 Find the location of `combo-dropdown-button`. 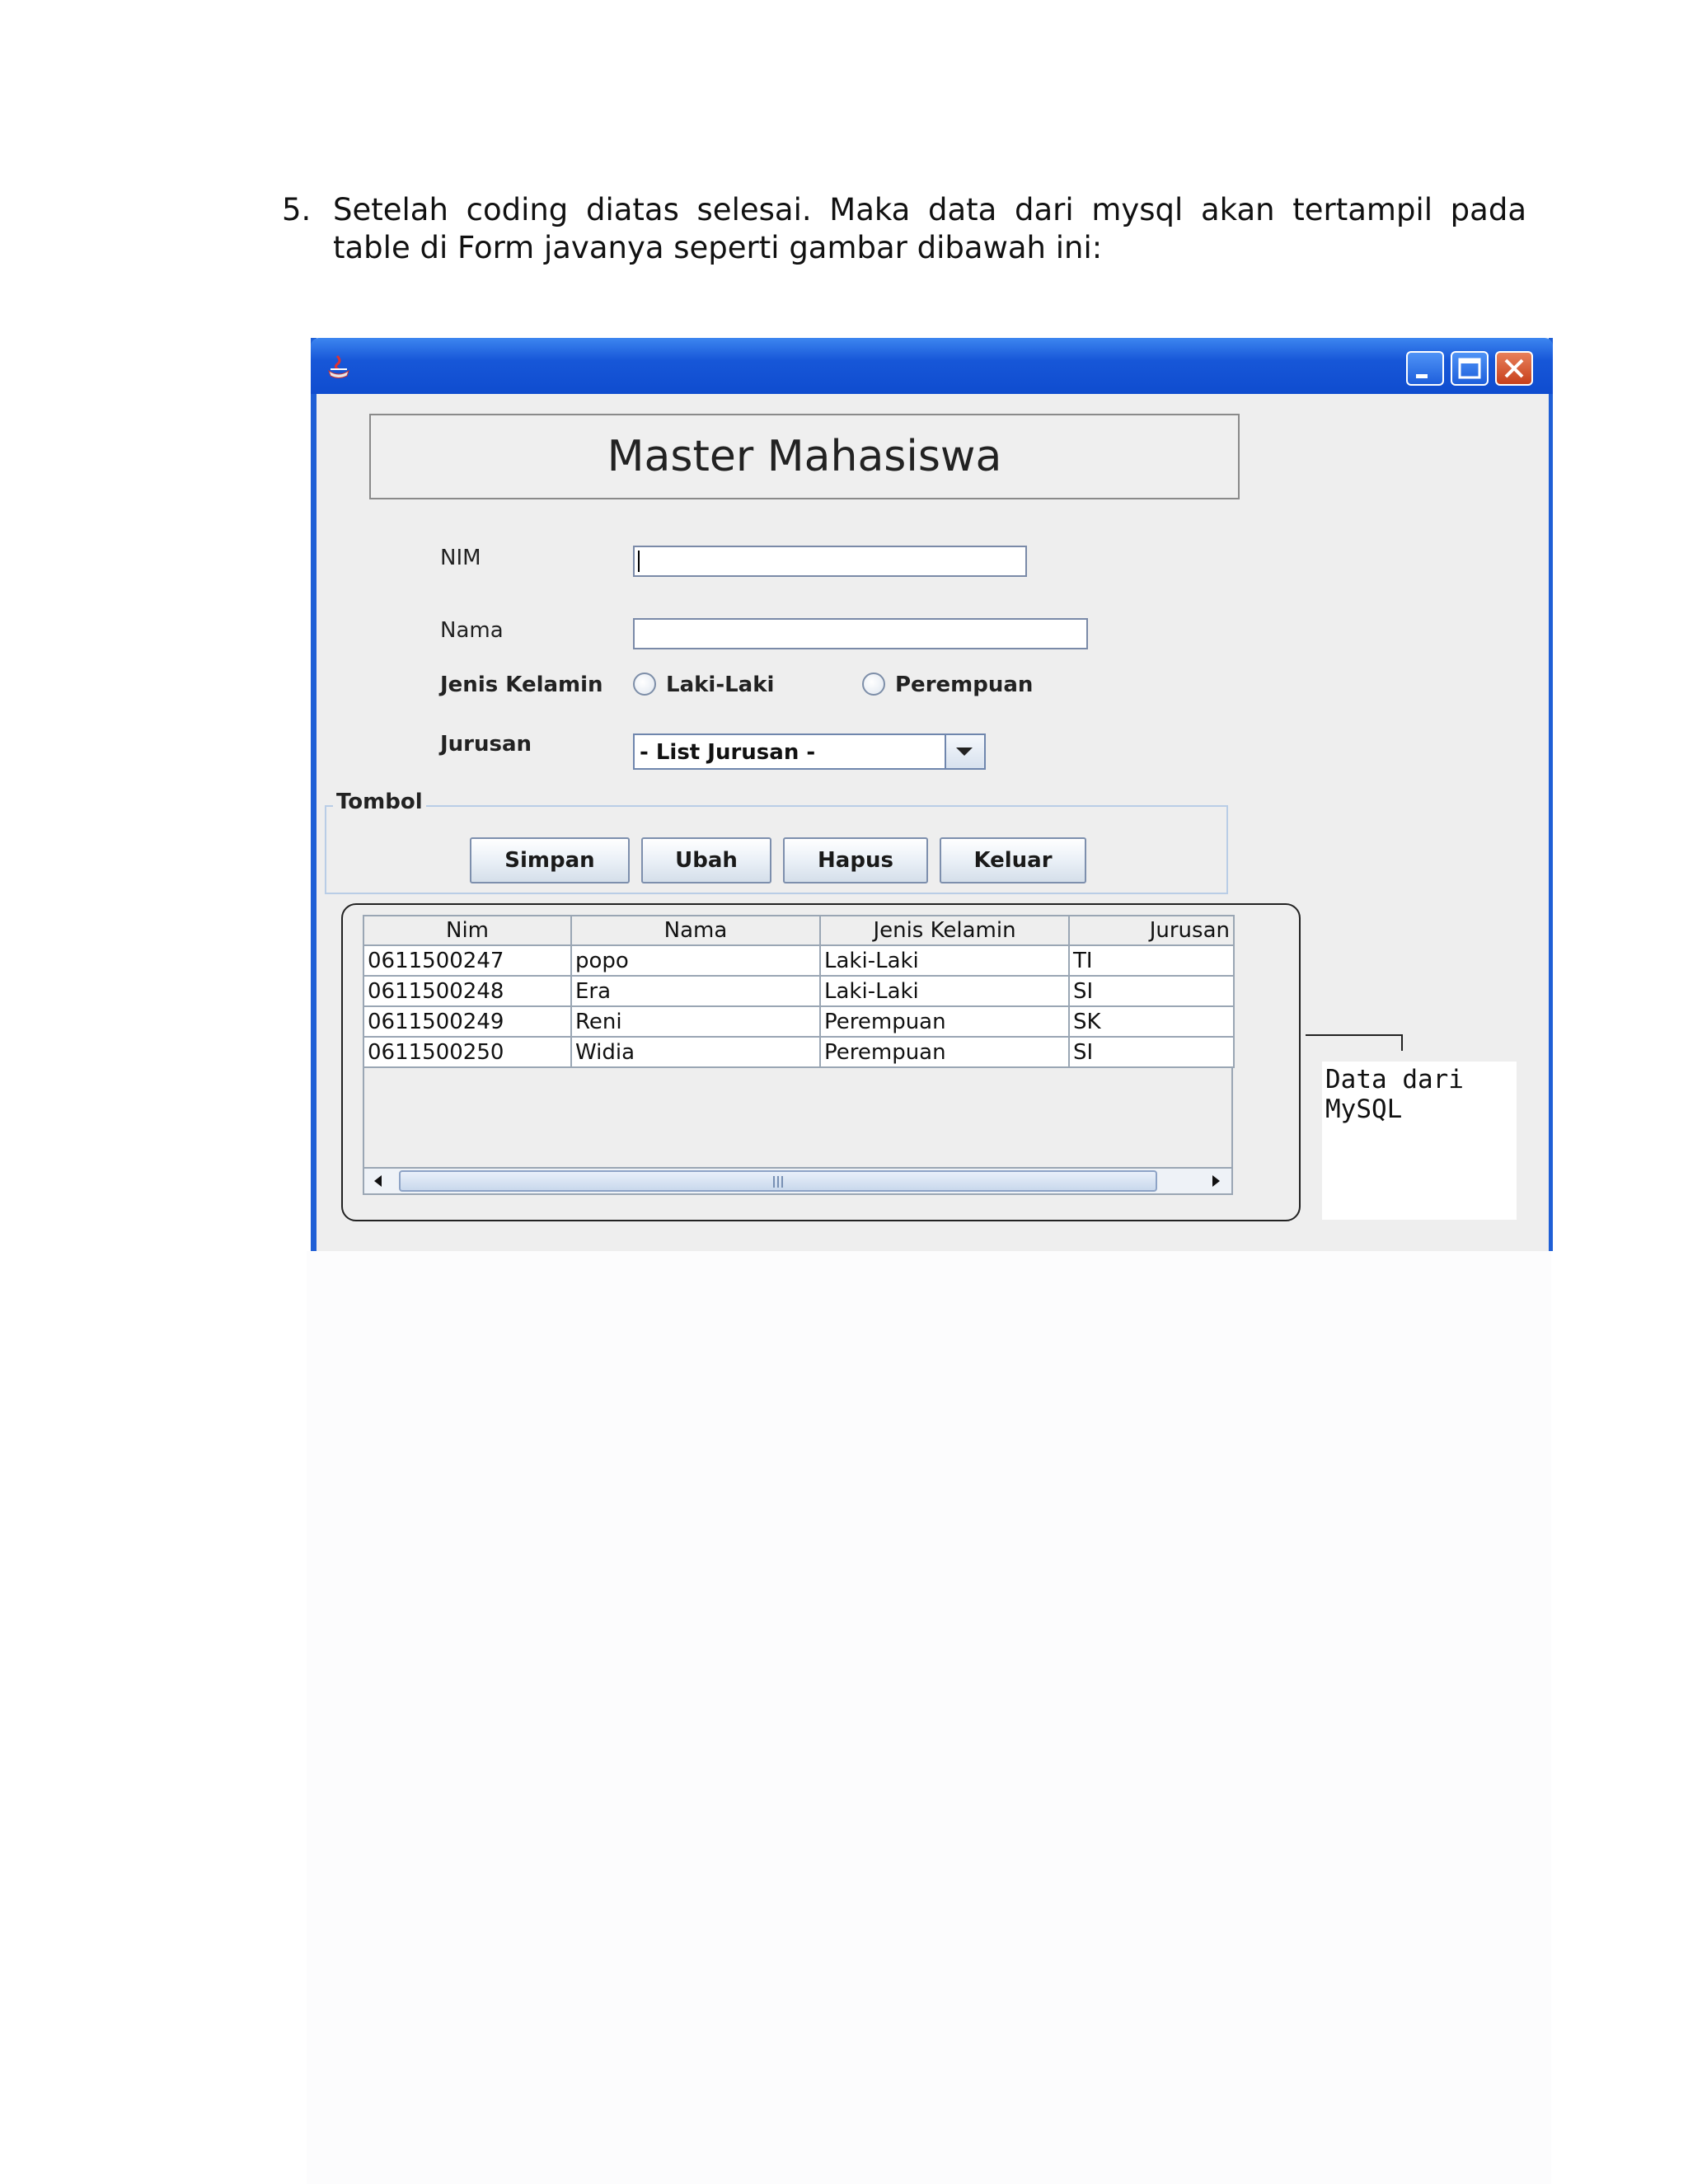

combo-dropdown-button is located at coordinates (965, 751).